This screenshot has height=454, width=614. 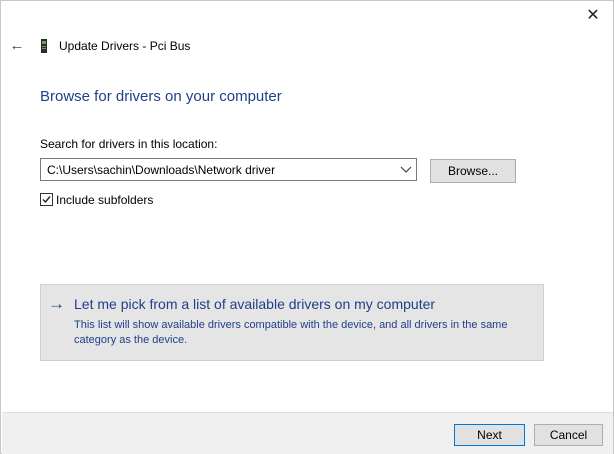 I want to click on device-icon, so click(x=44, y=46).